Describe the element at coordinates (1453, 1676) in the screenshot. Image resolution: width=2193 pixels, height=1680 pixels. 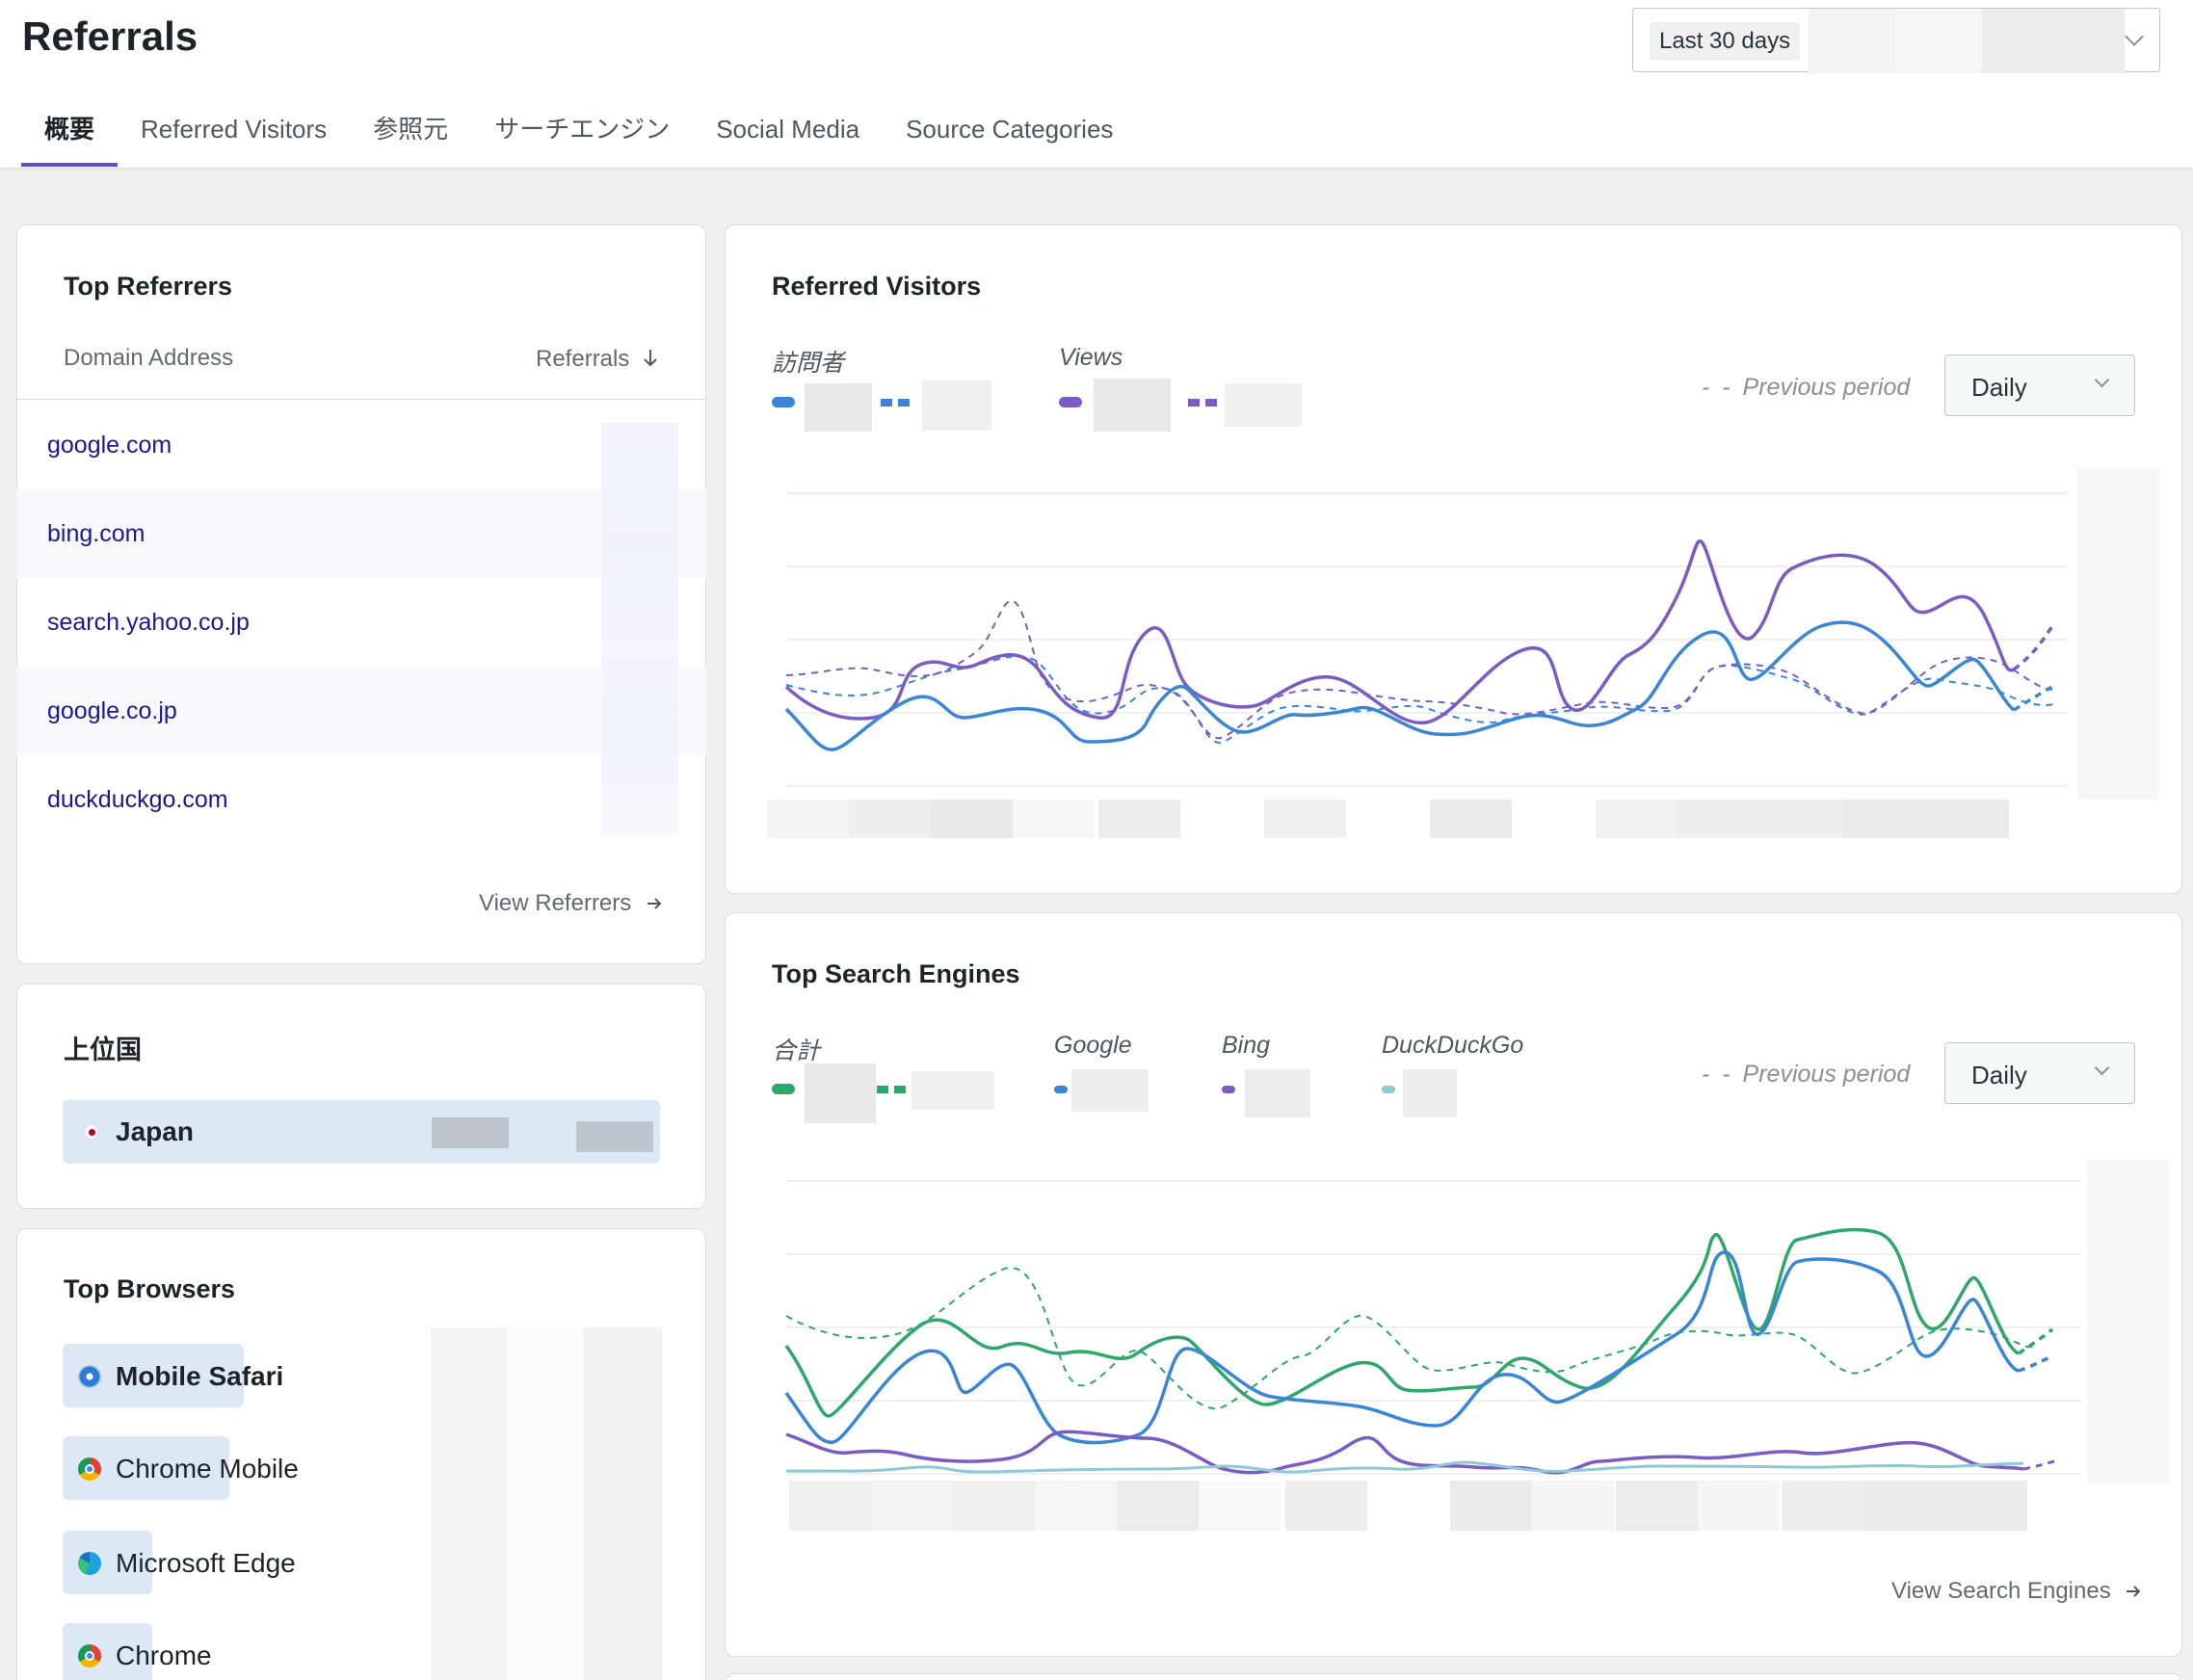
I see `next-card-edge` at that location.